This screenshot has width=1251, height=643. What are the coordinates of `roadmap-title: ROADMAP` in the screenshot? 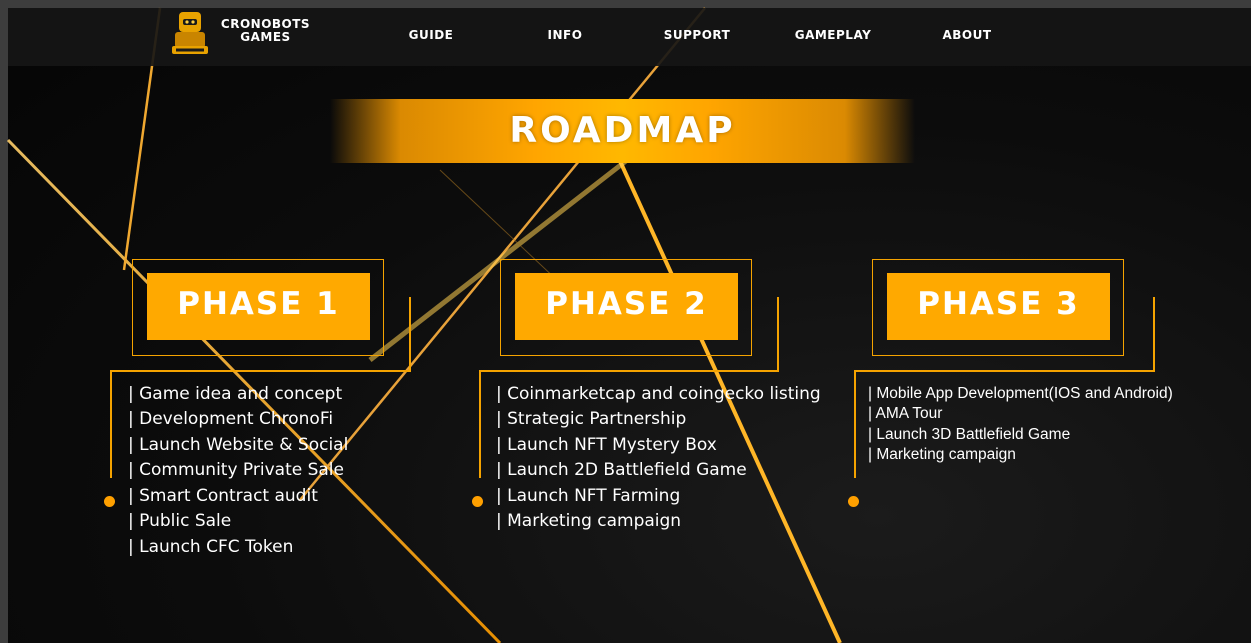 It's located at (622, 130).